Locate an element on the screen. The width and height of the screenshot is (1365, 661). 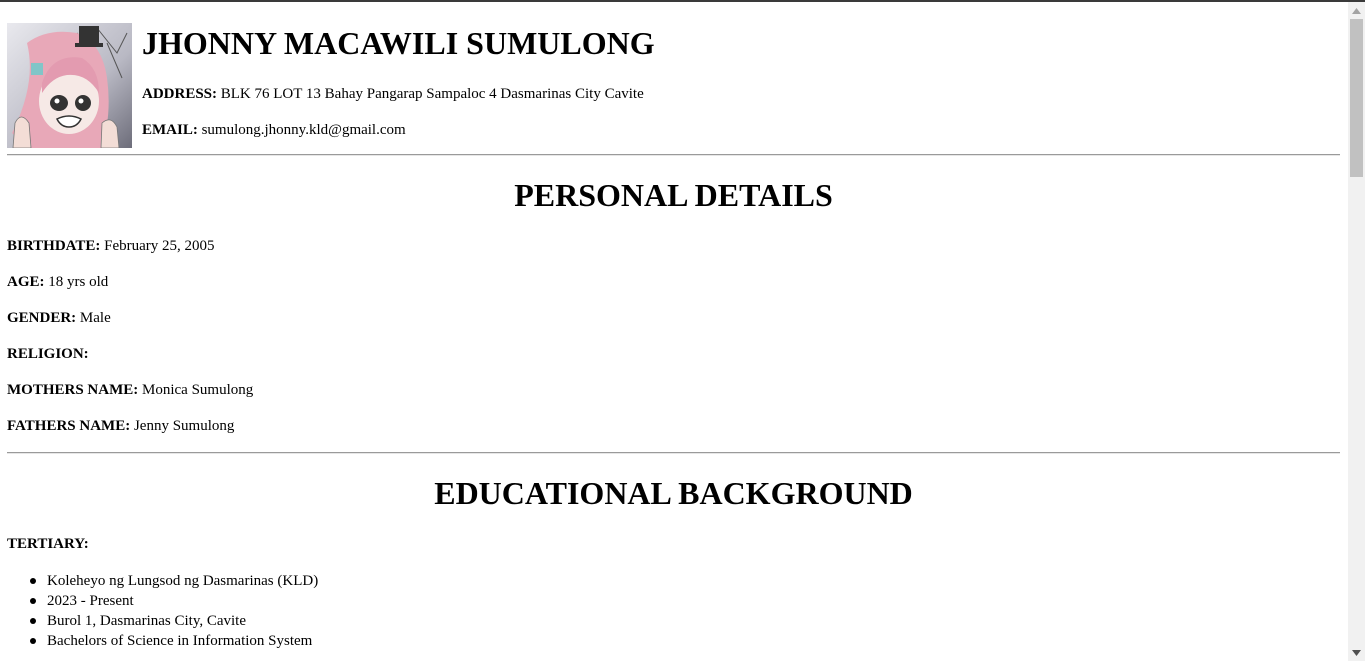
divider-header is located at coordinates (673, 155).